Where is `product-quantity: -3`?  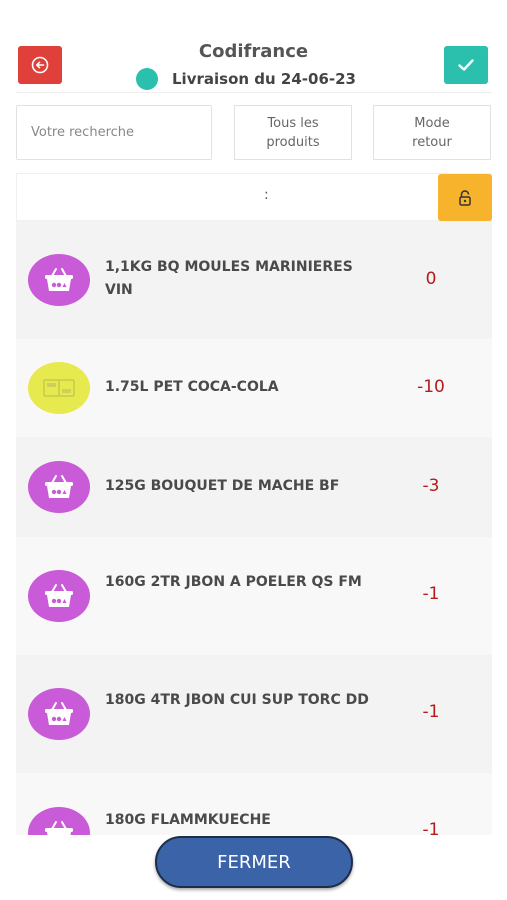 product-quantity: -3 is located at coordinates (431, 486).